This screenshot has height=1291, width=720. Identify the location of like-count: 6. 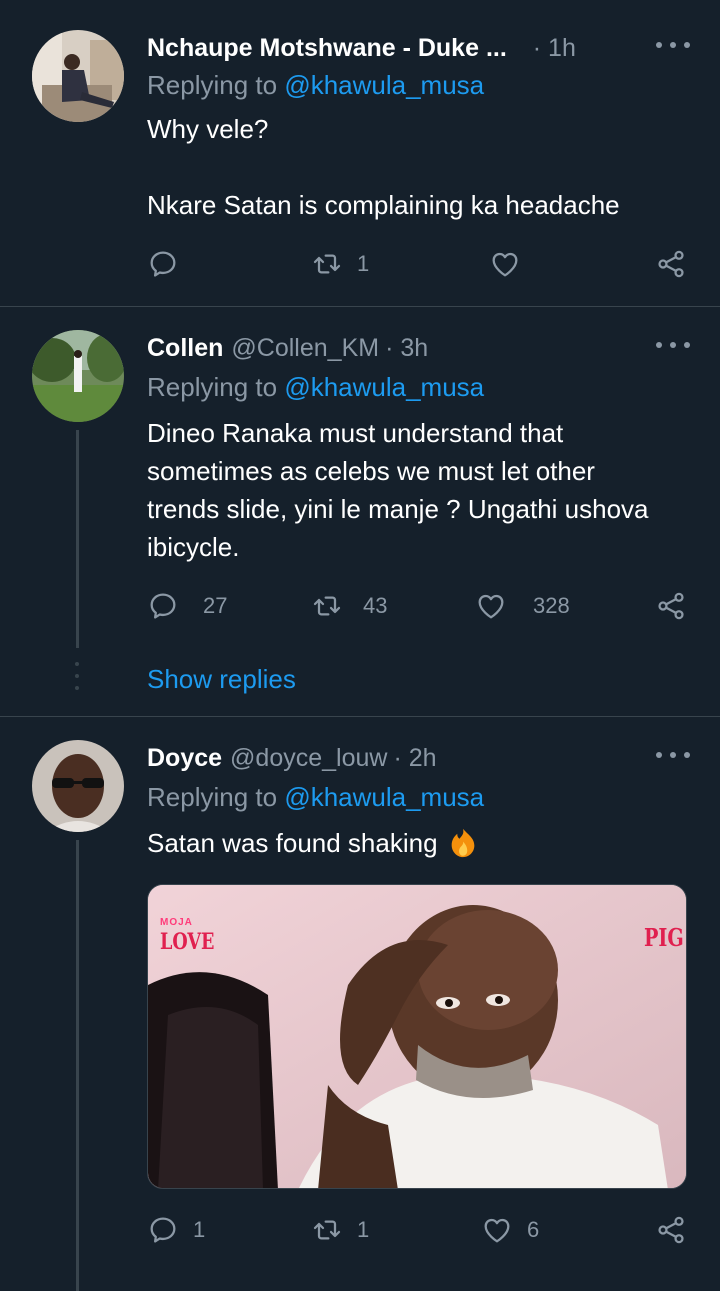
(533, 1229).